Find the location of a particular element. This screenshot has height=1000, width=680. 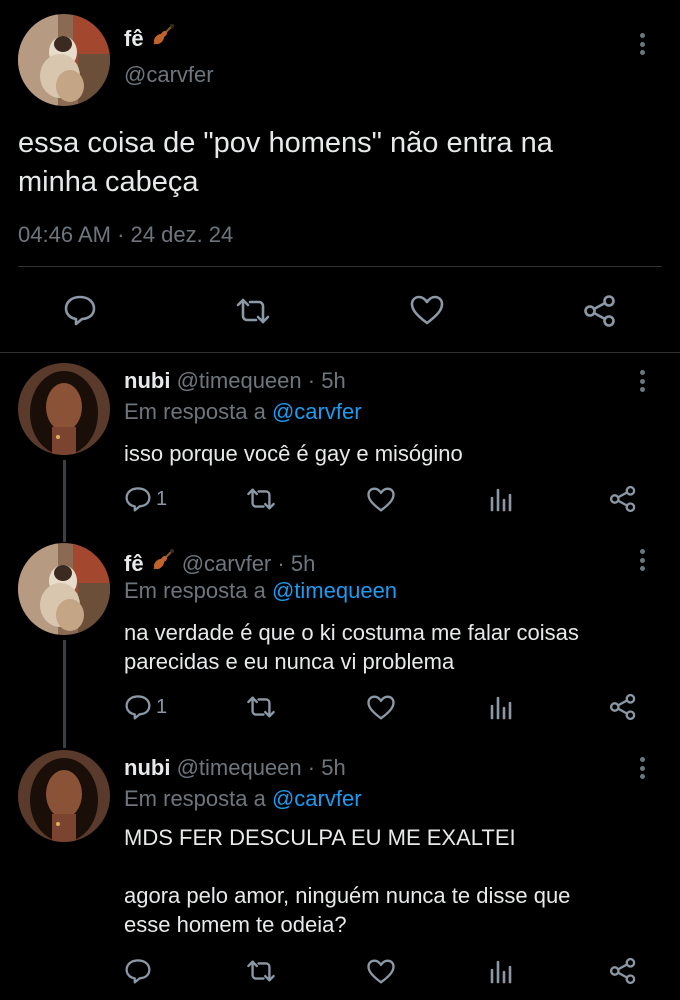

mention-link: @timequeen is located at coordinates (334, 590).